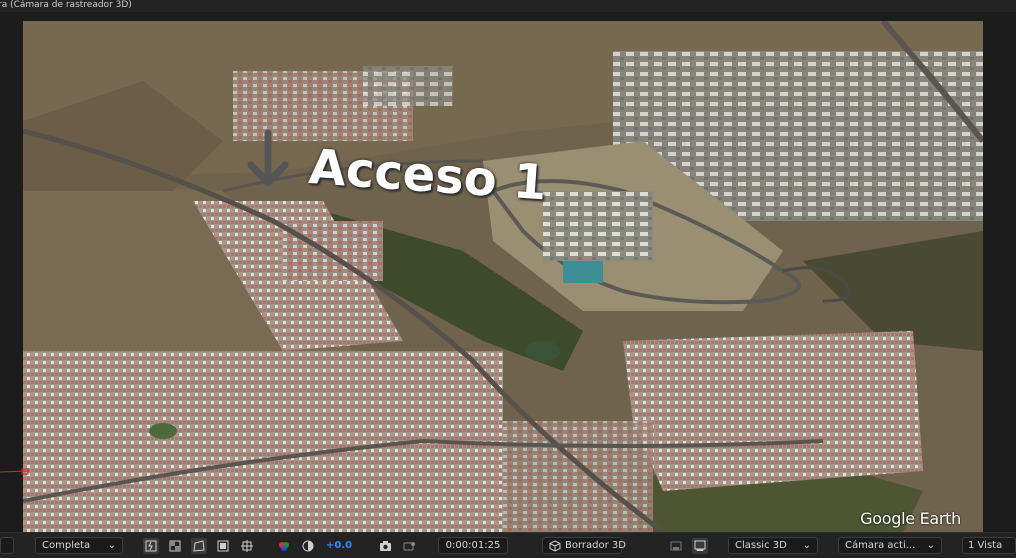  I want to click on region-of-interest-icon, so click(223, 546).